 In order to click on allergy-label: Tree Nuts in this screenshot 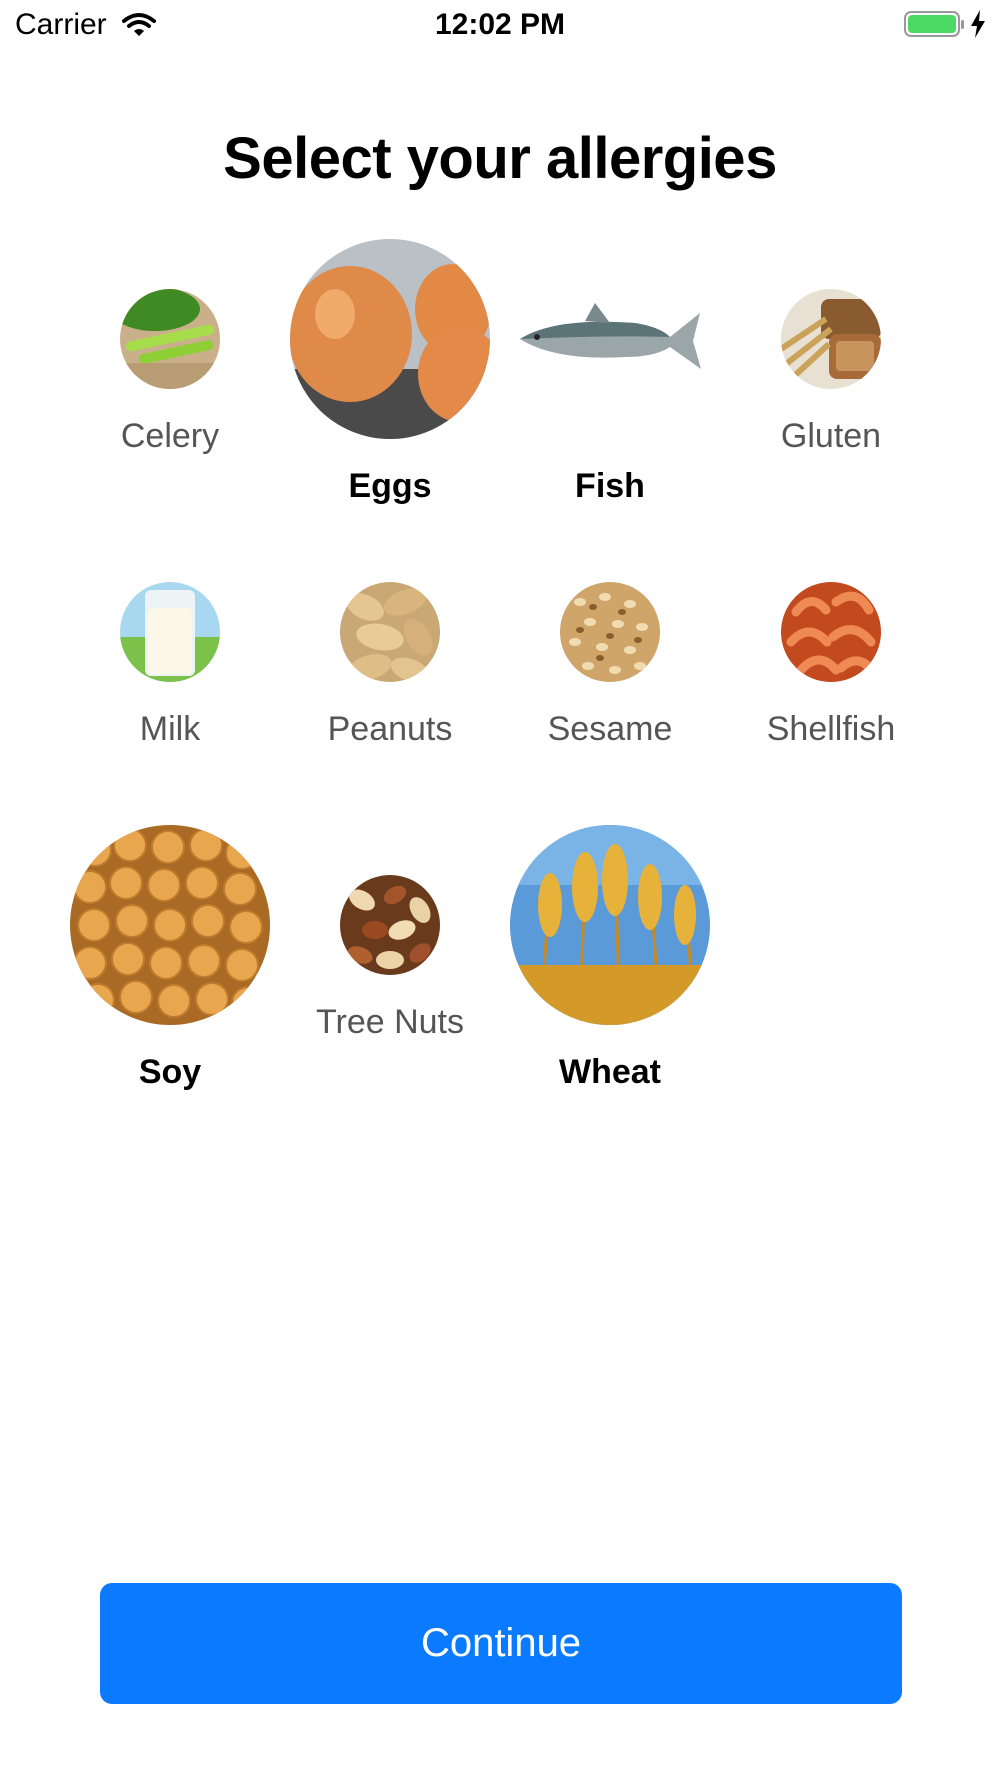, I will do `click(389, 1022)`.